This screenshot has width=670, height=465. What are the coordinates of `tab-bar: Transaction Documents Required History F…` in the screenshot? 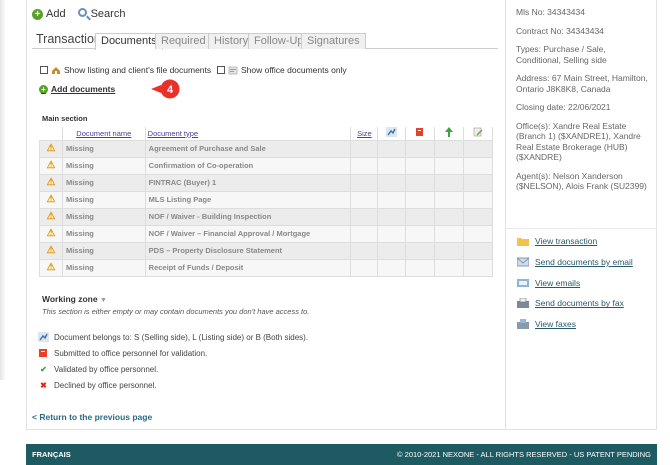 It's located at (265, 41).